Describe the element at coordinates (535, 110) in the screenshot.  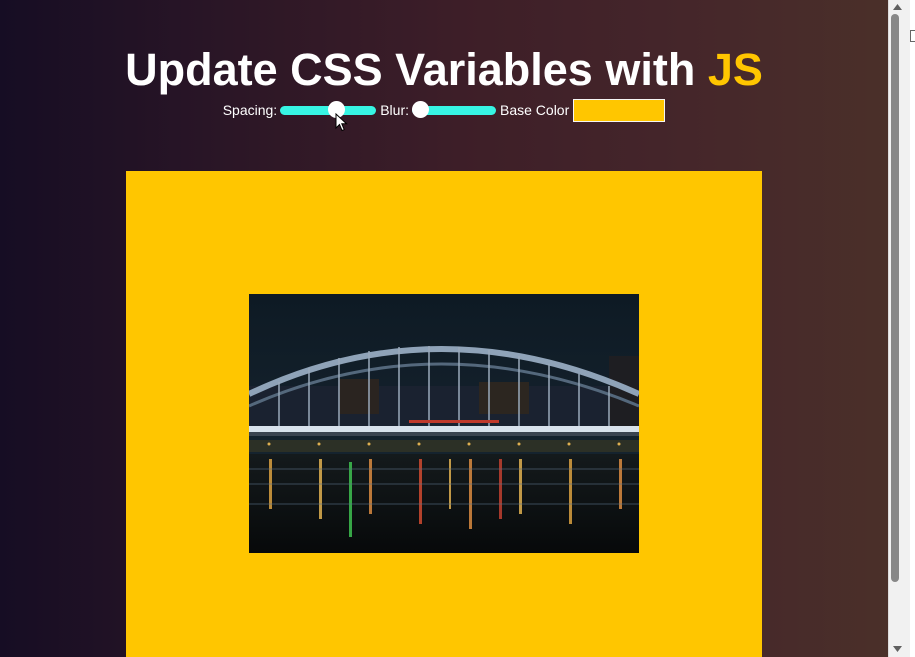
I see `base-color-label: Base Color` at that location.